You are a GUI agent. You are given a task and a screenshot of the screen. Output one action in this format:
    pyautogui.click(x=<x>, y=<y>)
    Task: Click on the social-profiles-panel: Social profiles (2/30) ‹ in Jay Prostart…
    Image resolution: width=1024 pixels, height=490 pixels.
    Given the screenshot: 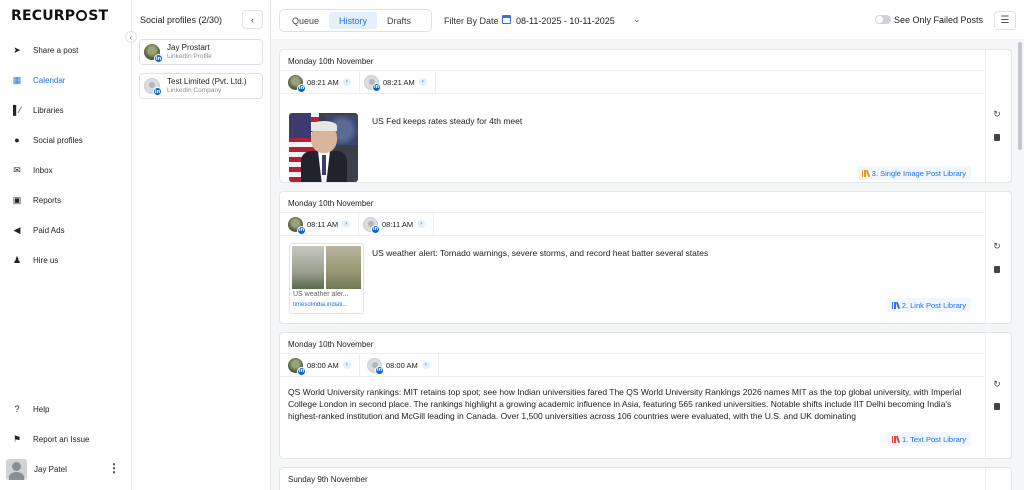 What is the action you would take?
    pyautogui.click(x=201, y=245)
    